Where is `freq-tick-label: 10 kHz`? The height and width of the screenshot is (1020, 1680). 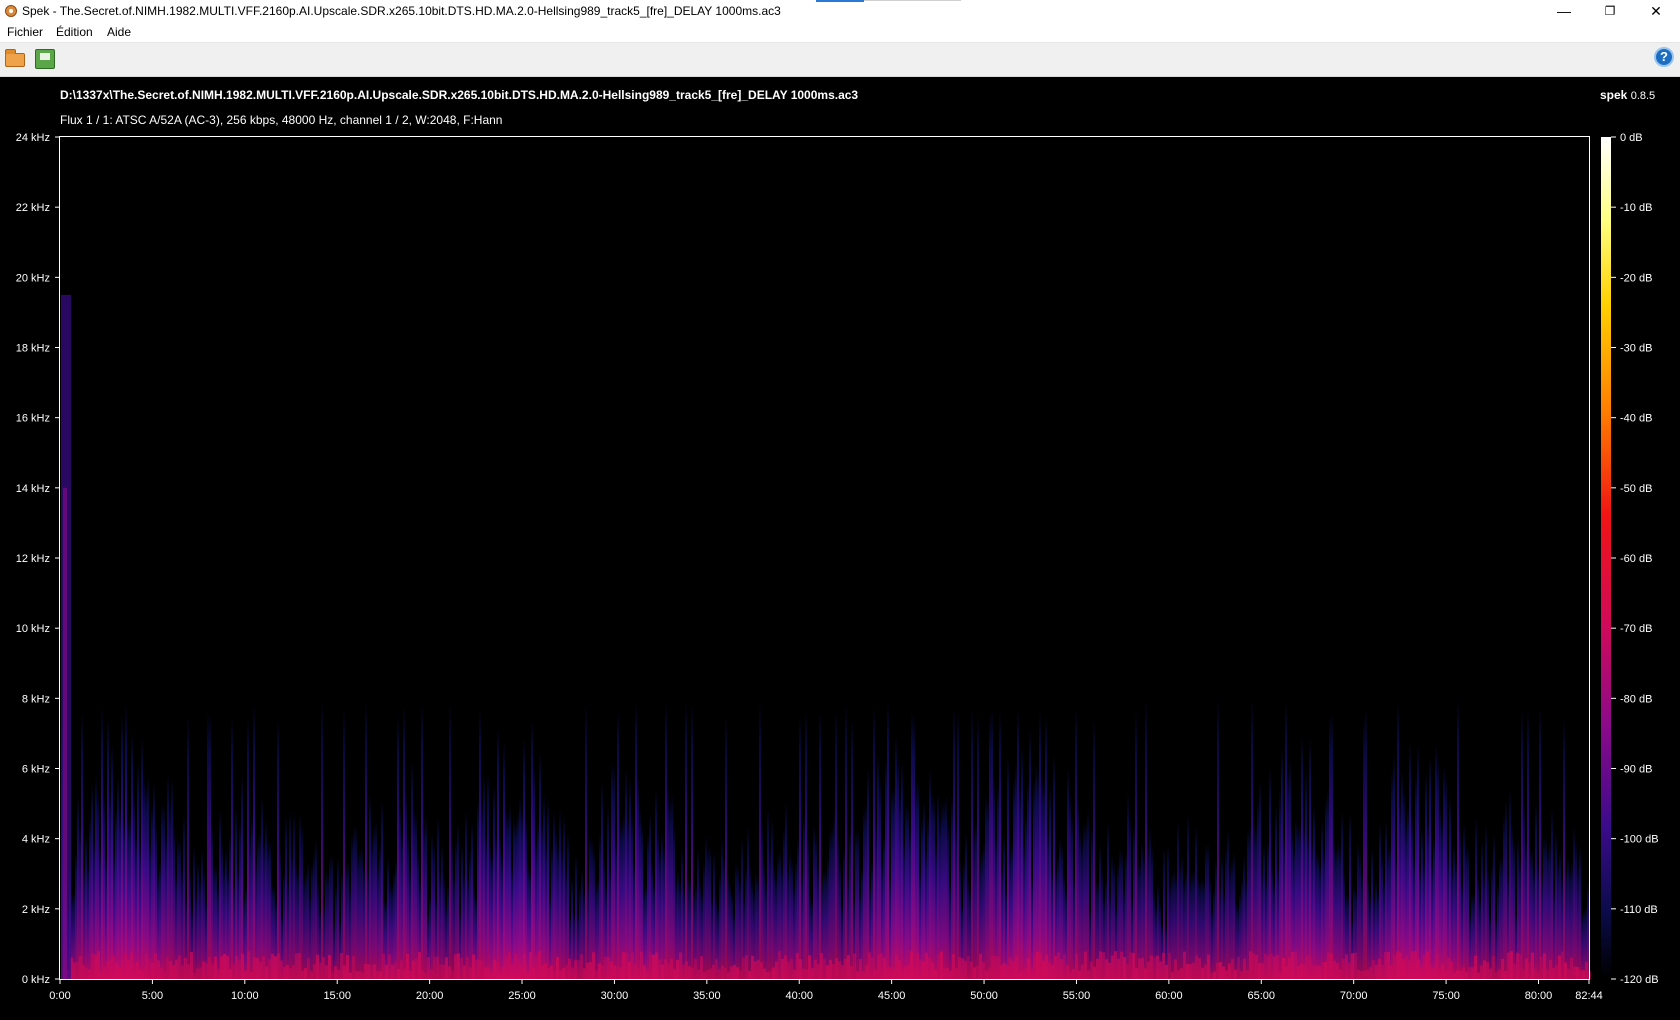
freq-tick-label: 10 kHz is located at coordinates (33, 629).